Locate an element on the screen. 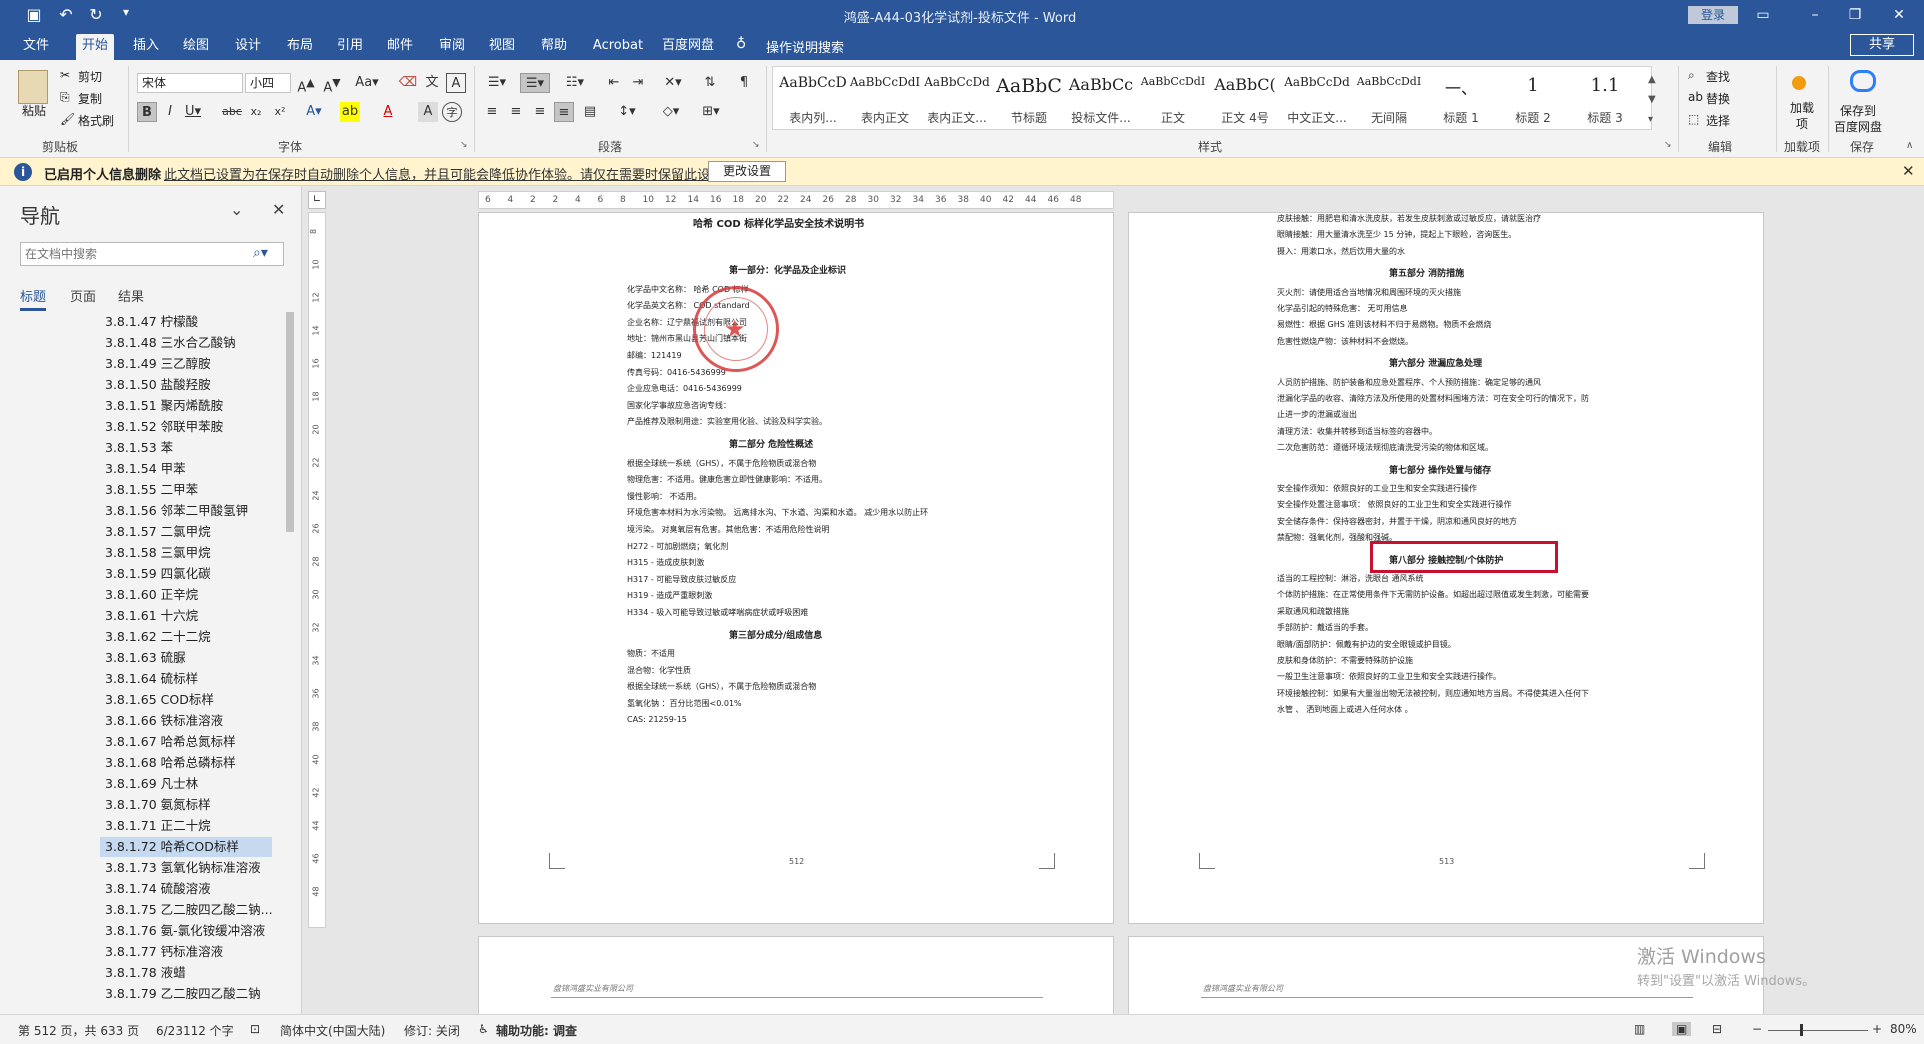  paste-icon is located at coordinates (33, 87).